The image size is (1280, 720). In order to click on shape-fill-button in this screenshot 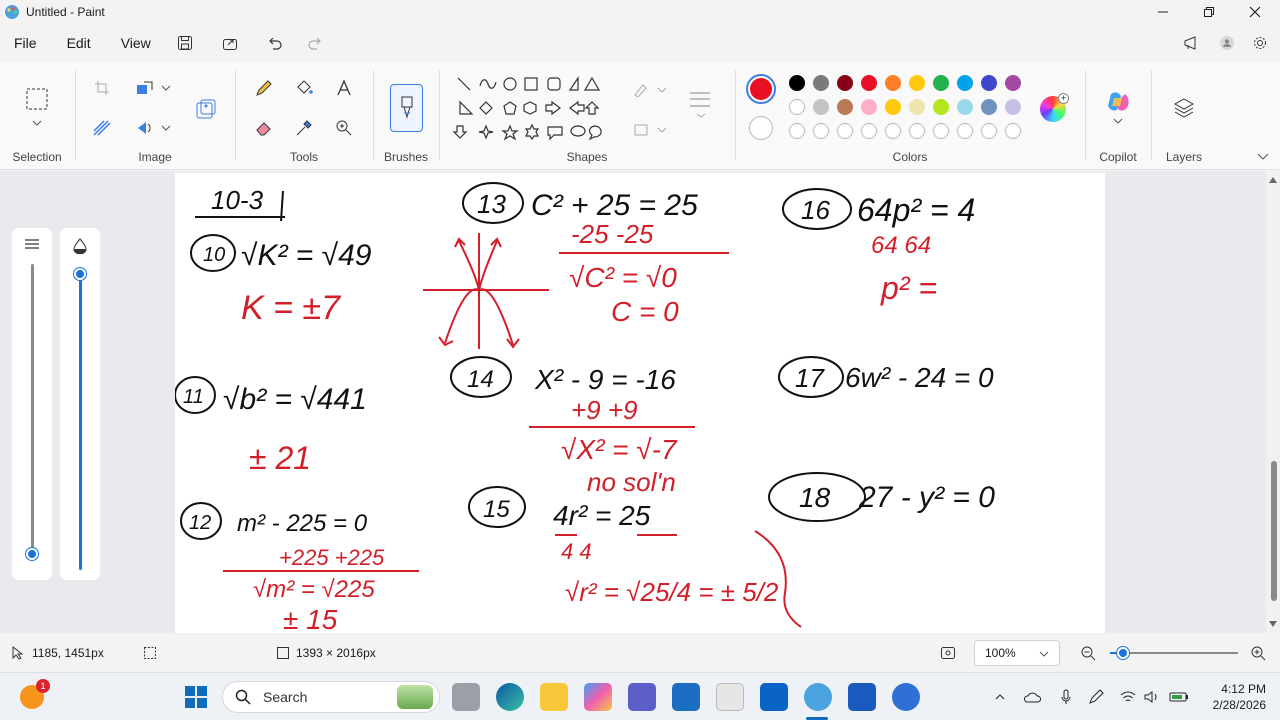, I will do `click(650, 130)`.